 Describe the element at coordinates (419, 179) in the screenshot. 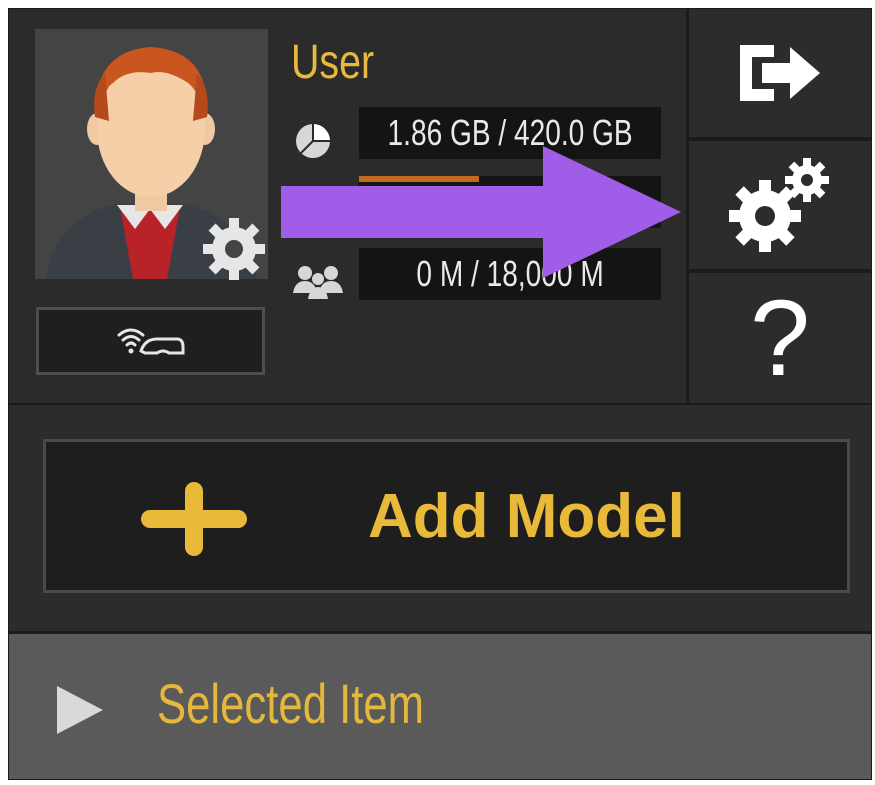

I see `second-usage-progress` at that location.